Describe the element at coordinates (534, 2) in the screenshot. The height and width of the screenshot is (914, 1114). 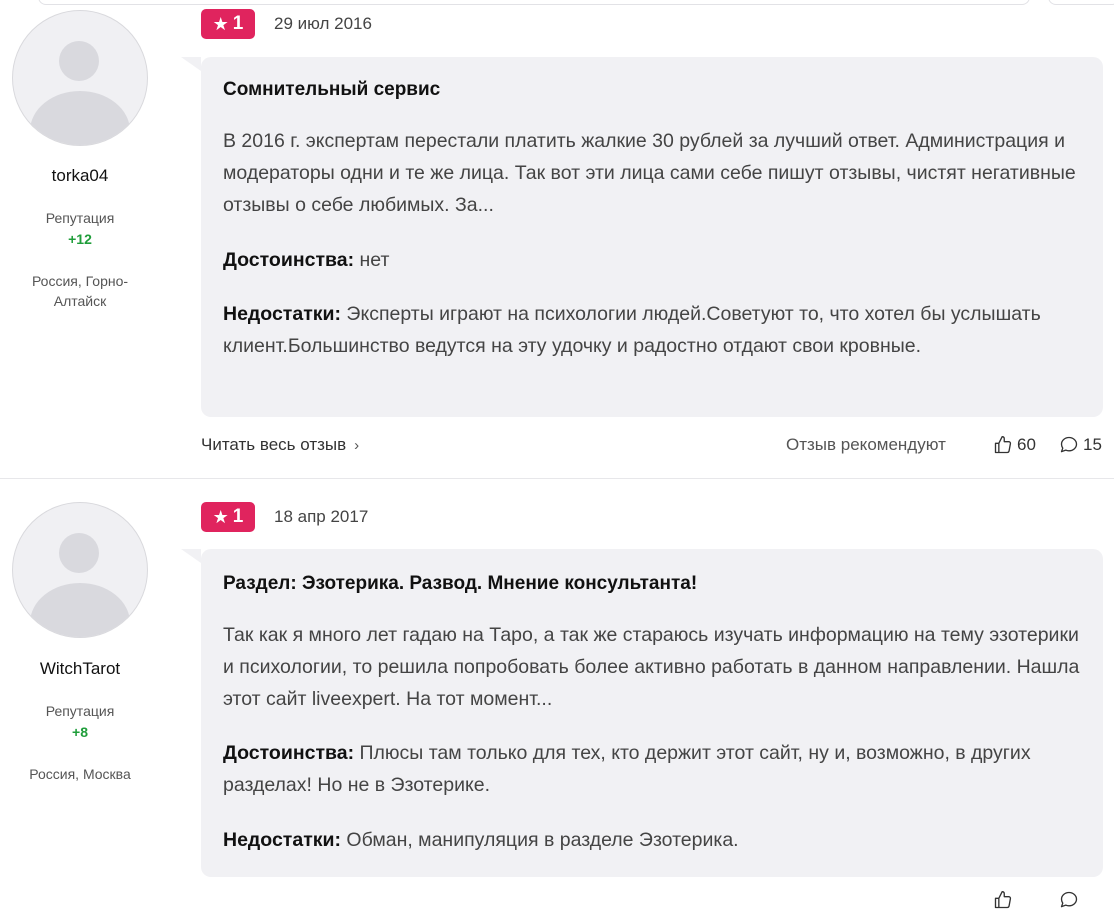
I see `previous-element-edge` at that location.